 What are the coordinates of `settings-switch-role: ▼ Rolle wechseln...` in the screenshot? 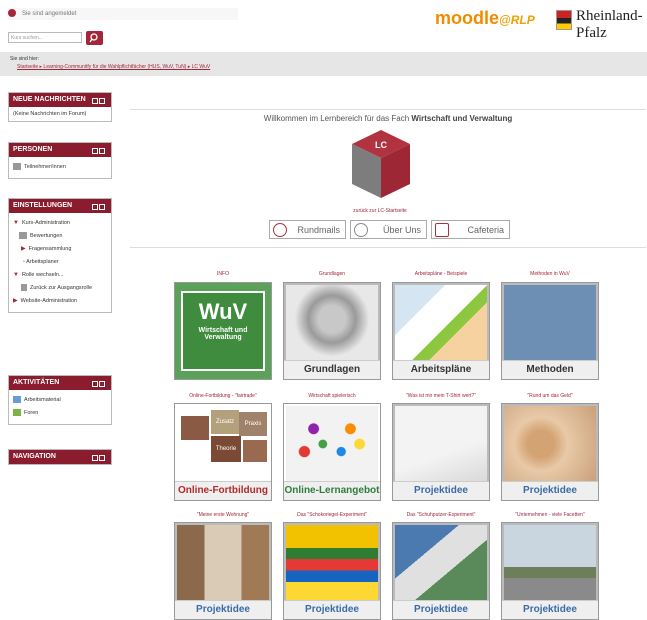 It's located at (60, 275).